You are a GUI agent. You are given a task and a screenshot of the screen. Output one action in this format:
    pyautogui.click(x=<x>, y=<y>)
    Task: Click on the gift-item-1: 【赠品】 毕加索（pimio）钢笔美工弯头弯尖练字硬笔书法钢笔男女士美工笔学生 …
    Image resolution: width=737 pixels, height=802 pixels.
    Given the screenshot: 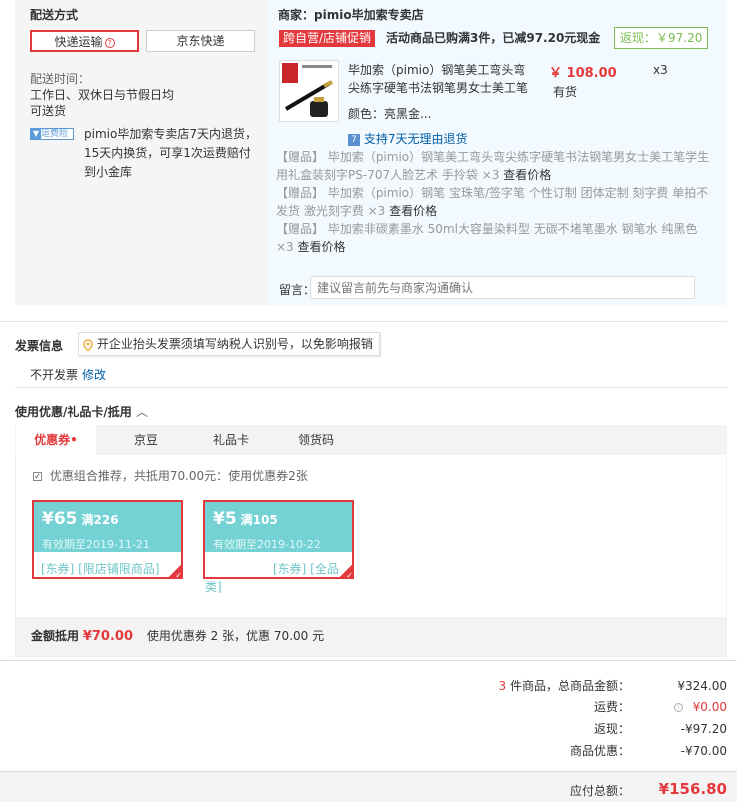 What is the action you would take?
    pyautogui.click(x=499, y=166)
    